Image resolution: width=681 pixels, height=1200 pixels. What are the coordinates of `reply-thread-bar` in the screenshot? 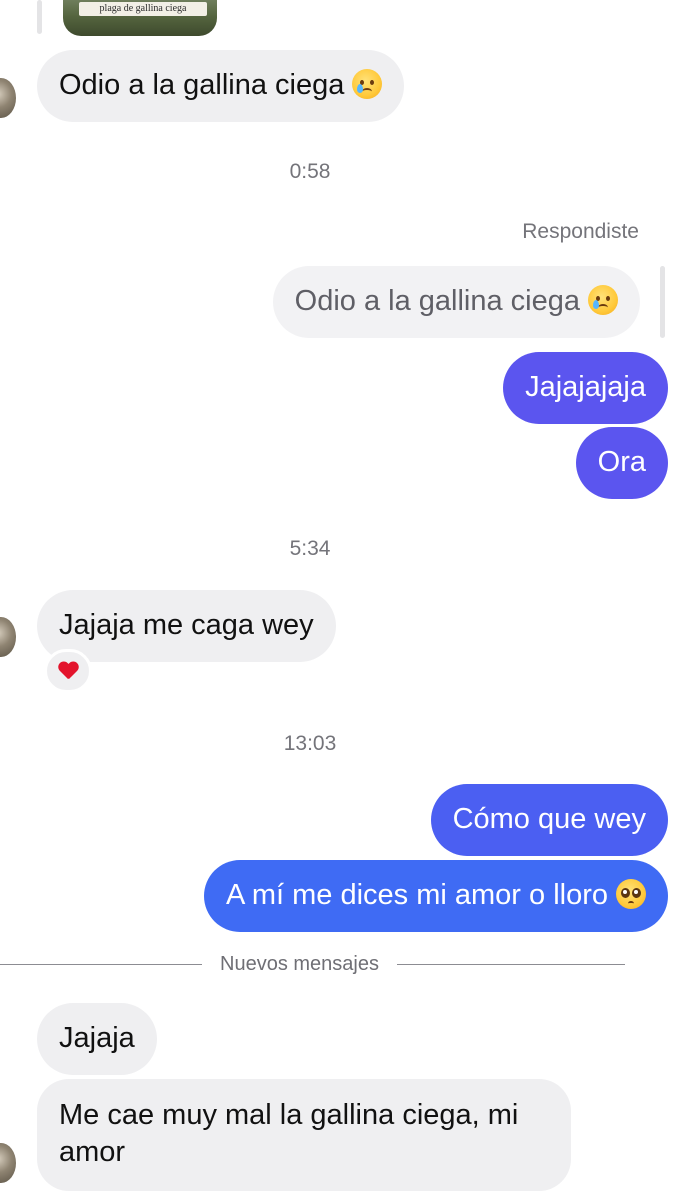 It's located at (39, 17).